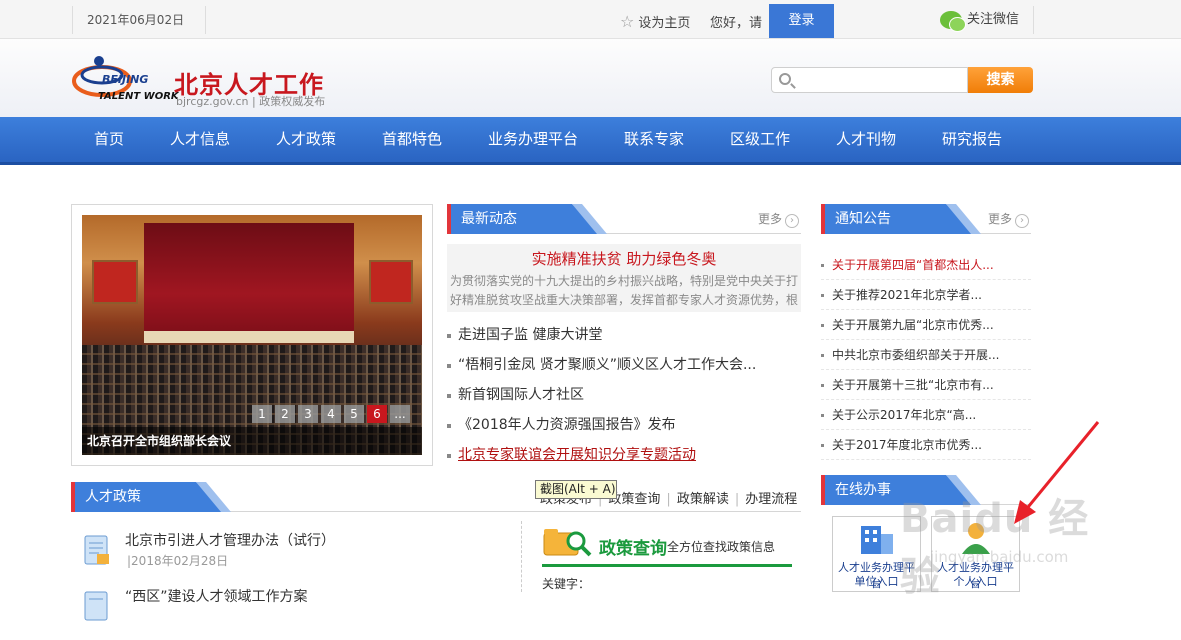 The image size is (1181, 640). Describe the element at coordinates (624, 425) in the screenshot. I see `list-item: 《2018年人力资源强国报告》发布` at that location.